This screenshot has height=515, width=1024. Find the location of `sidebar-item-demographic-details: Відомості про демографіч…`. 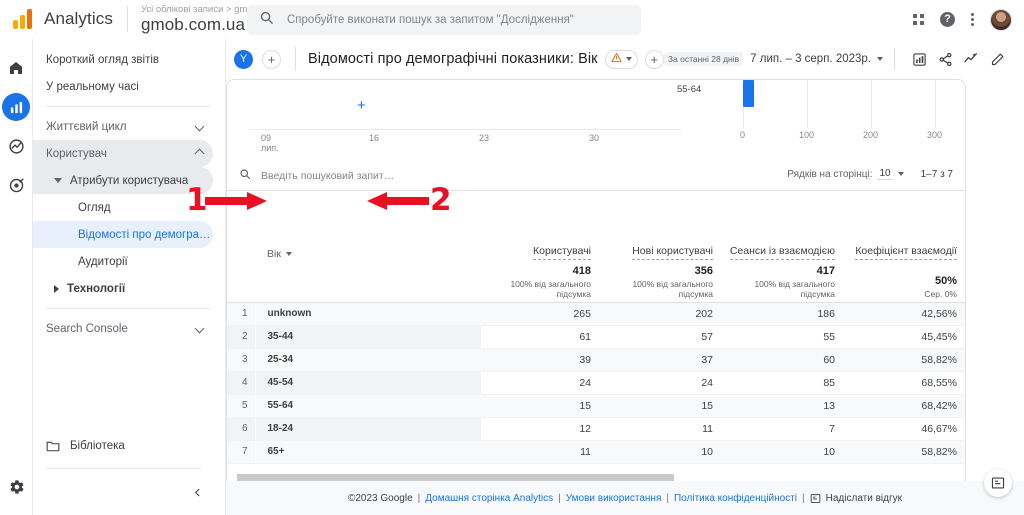

sidebar-item-demographic-details: Відомості про демографіч… is located at coordinates (123, 234).